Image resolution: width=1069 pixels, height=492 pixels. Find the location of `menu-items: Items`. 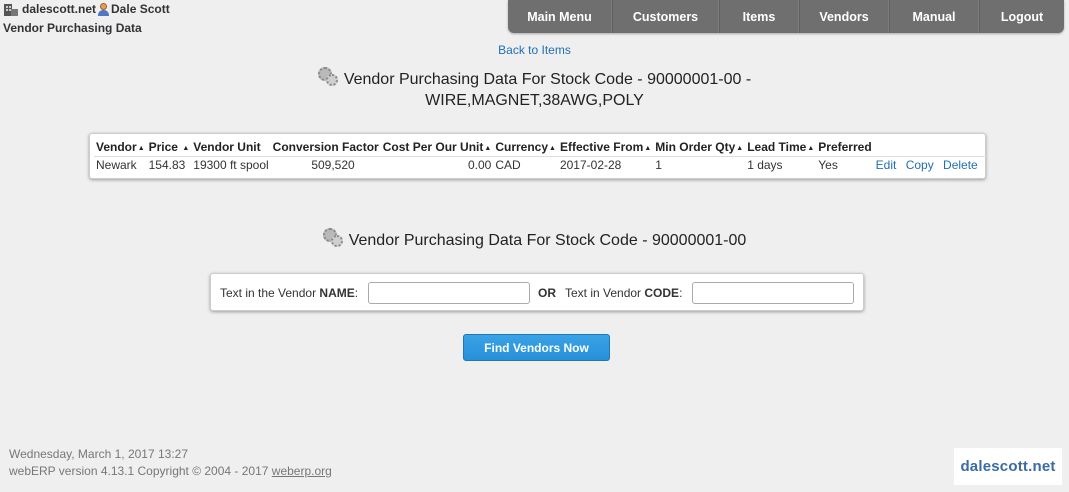

menu-items: Items is located at coordinates (759, 16).